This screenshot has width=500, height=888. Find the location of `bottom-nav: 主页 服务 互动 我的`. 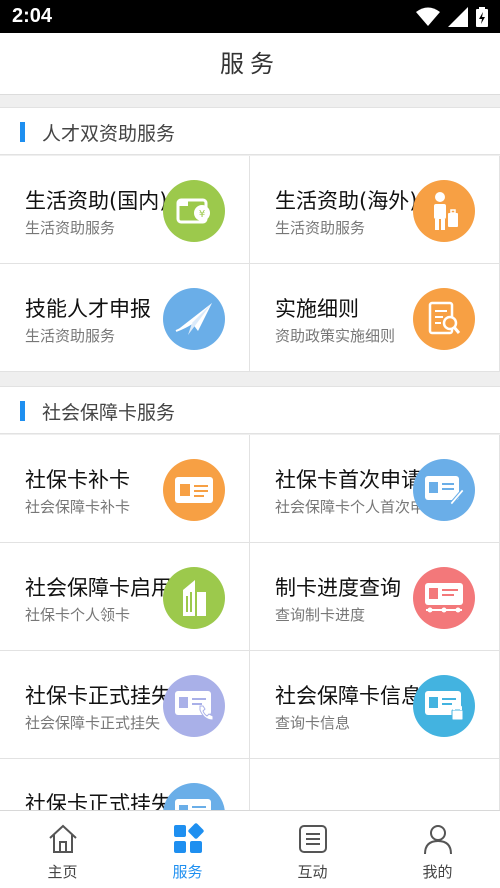

bottom-nav: 主页 服务 互动 我的 is located at coordinates (250, 849).